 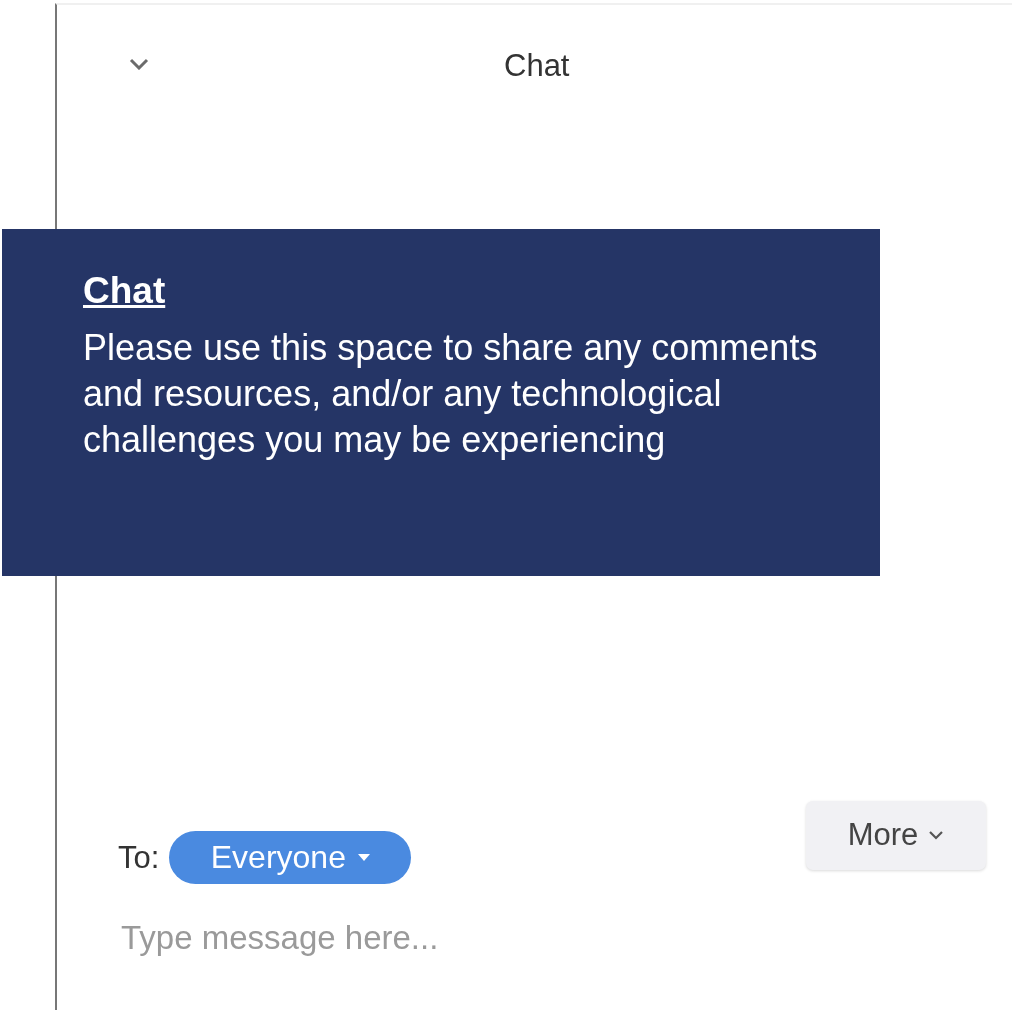 What do you see at coordinates (139, 64) in the screenshot?
I see `collapse-chevron-icon` at bounding box center [139, 64].